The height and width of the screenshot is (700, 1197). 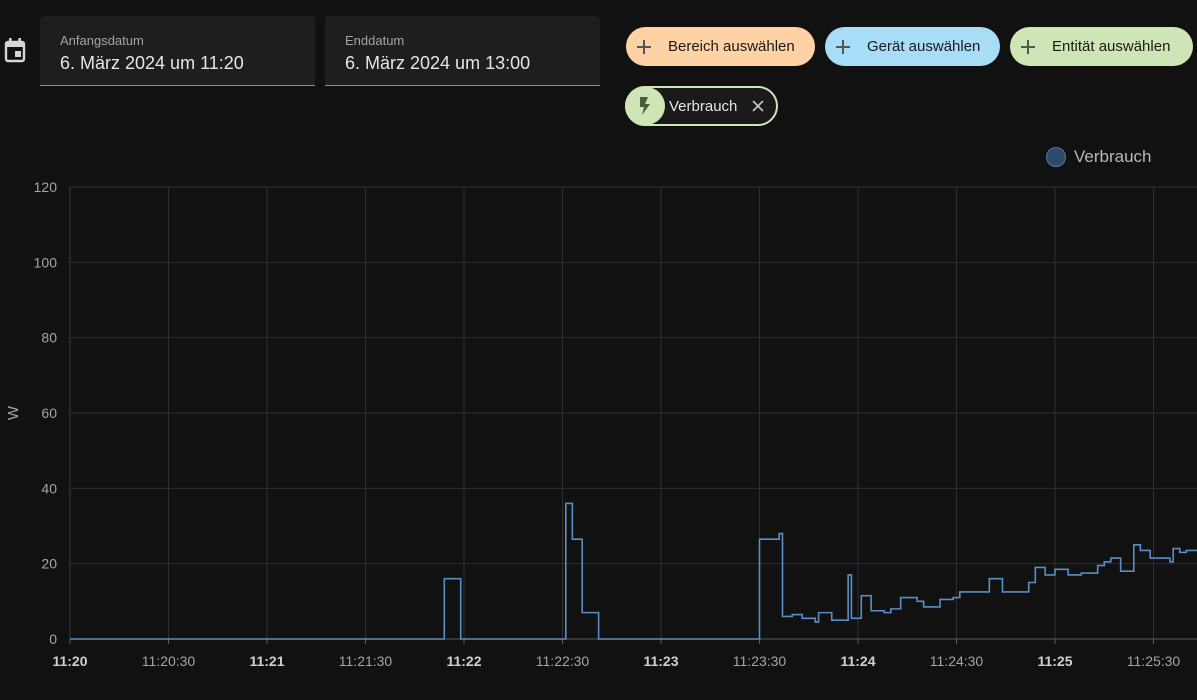 What do you see at coordinates (49, 564) in the screenshot?
I see `y-tick-label: 20` at bounding box center [49, 564].